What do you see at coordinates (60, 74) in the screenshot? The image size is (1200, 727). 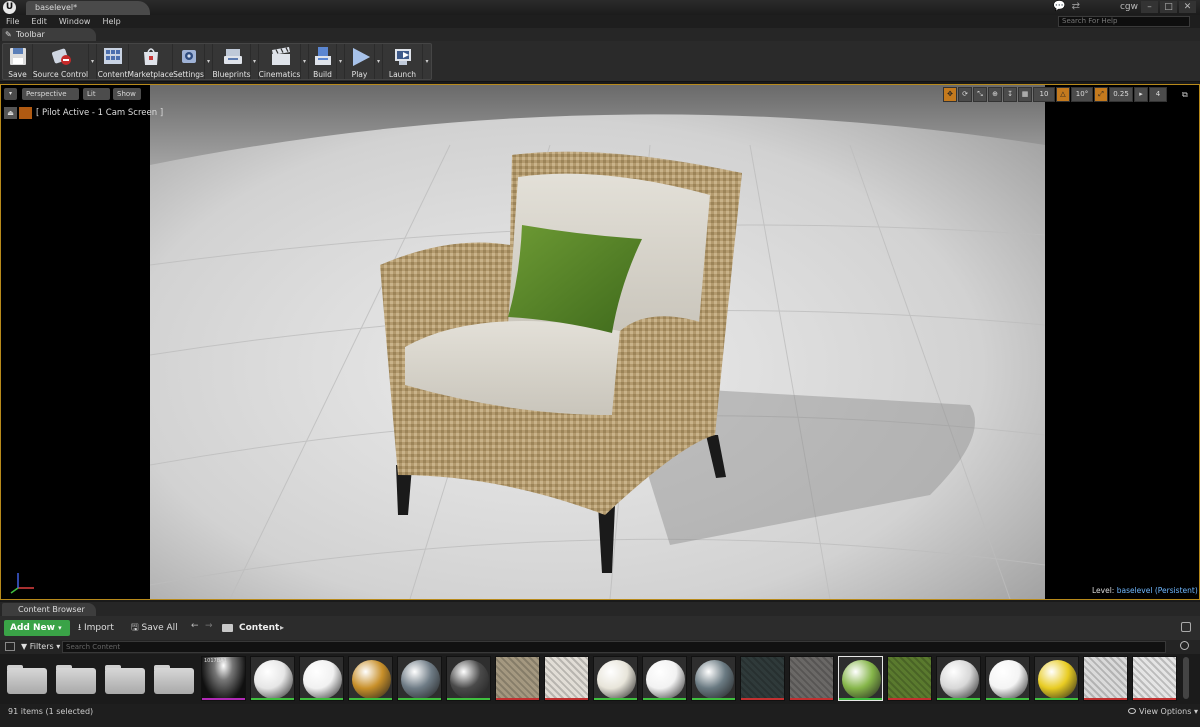 I see `source-control-label: Source Control` at bounding box center [60, 74].